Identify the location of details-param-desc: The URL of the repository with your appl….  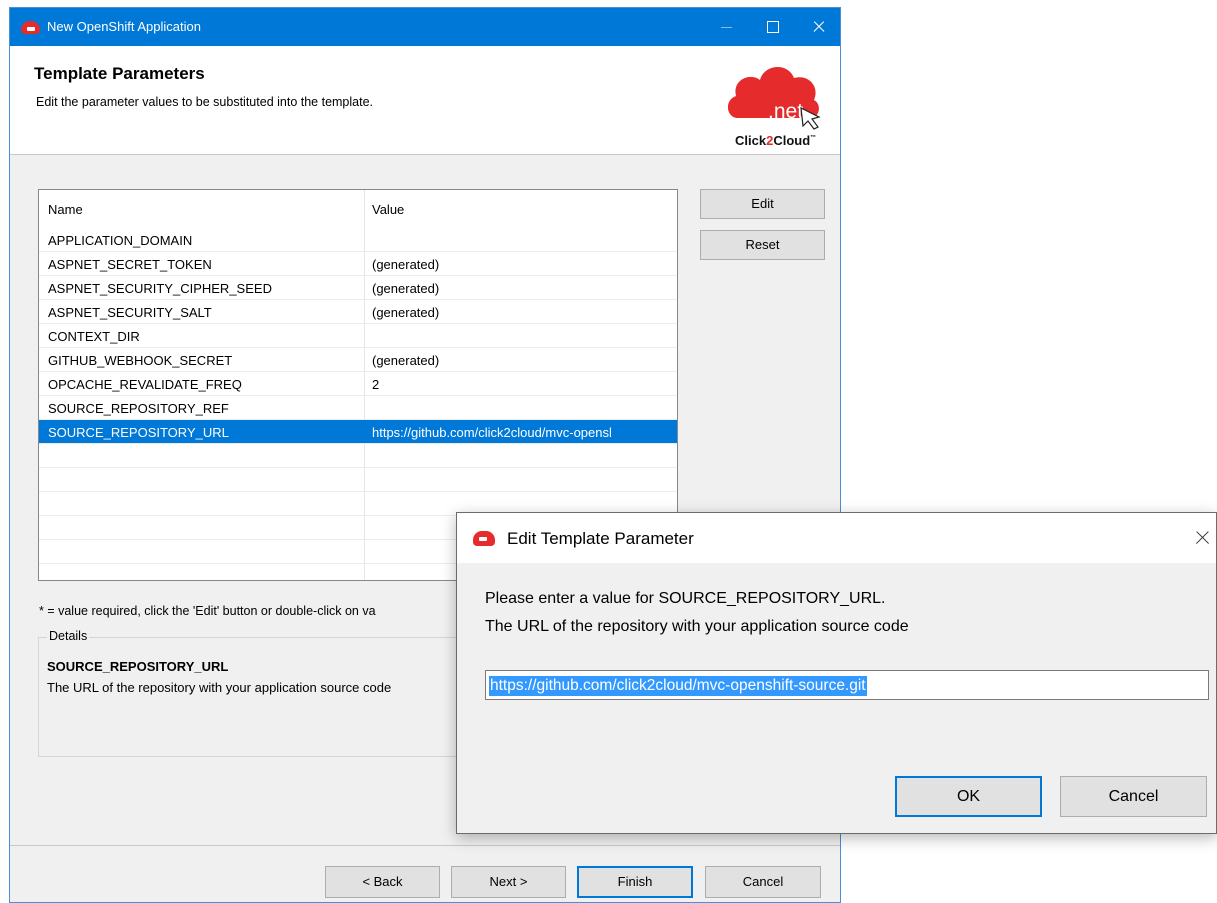
(219, 687).